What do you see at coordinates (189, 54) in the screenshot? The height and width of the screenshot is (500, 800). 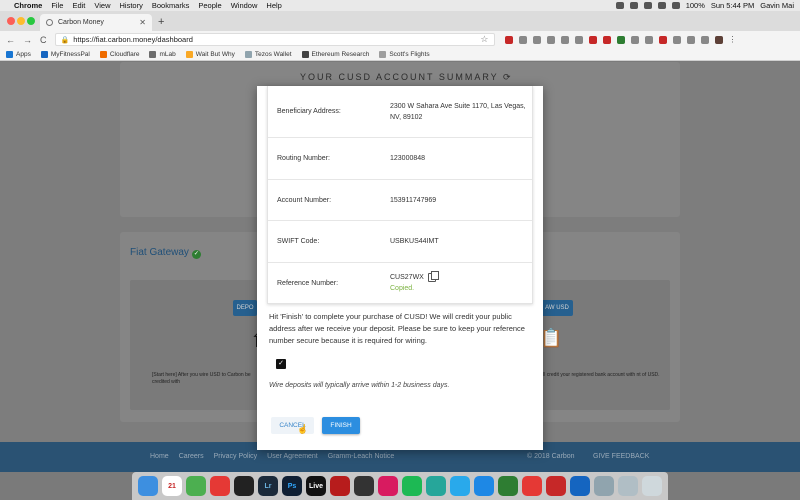 I see `waitbutwhy-icon` at bounding box center [189, 54].